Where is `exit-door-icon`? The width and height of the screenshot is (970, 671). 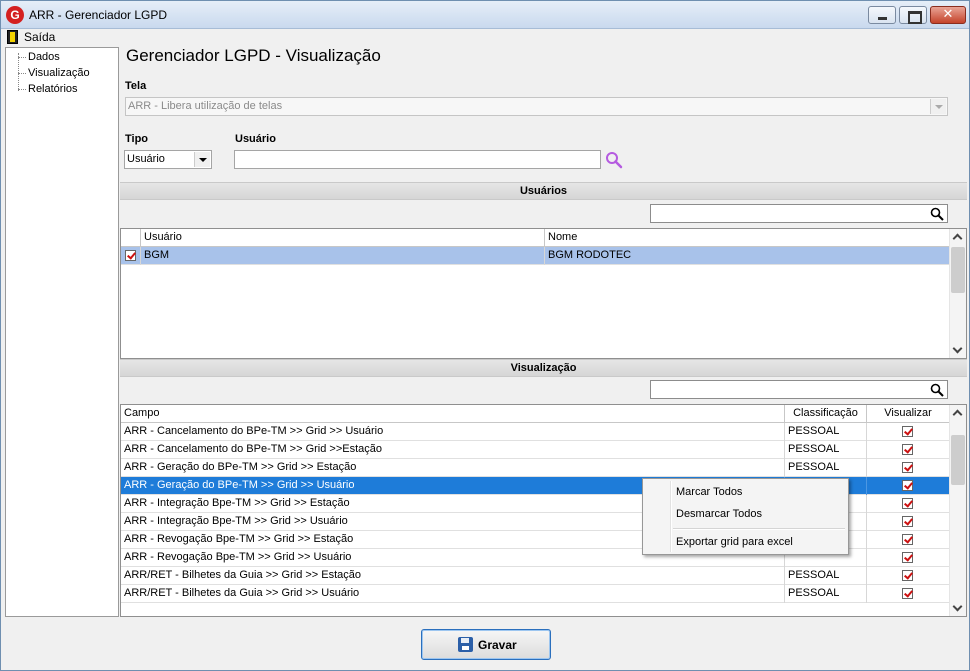
exit-door-icon is located at coordinates (12, 37).